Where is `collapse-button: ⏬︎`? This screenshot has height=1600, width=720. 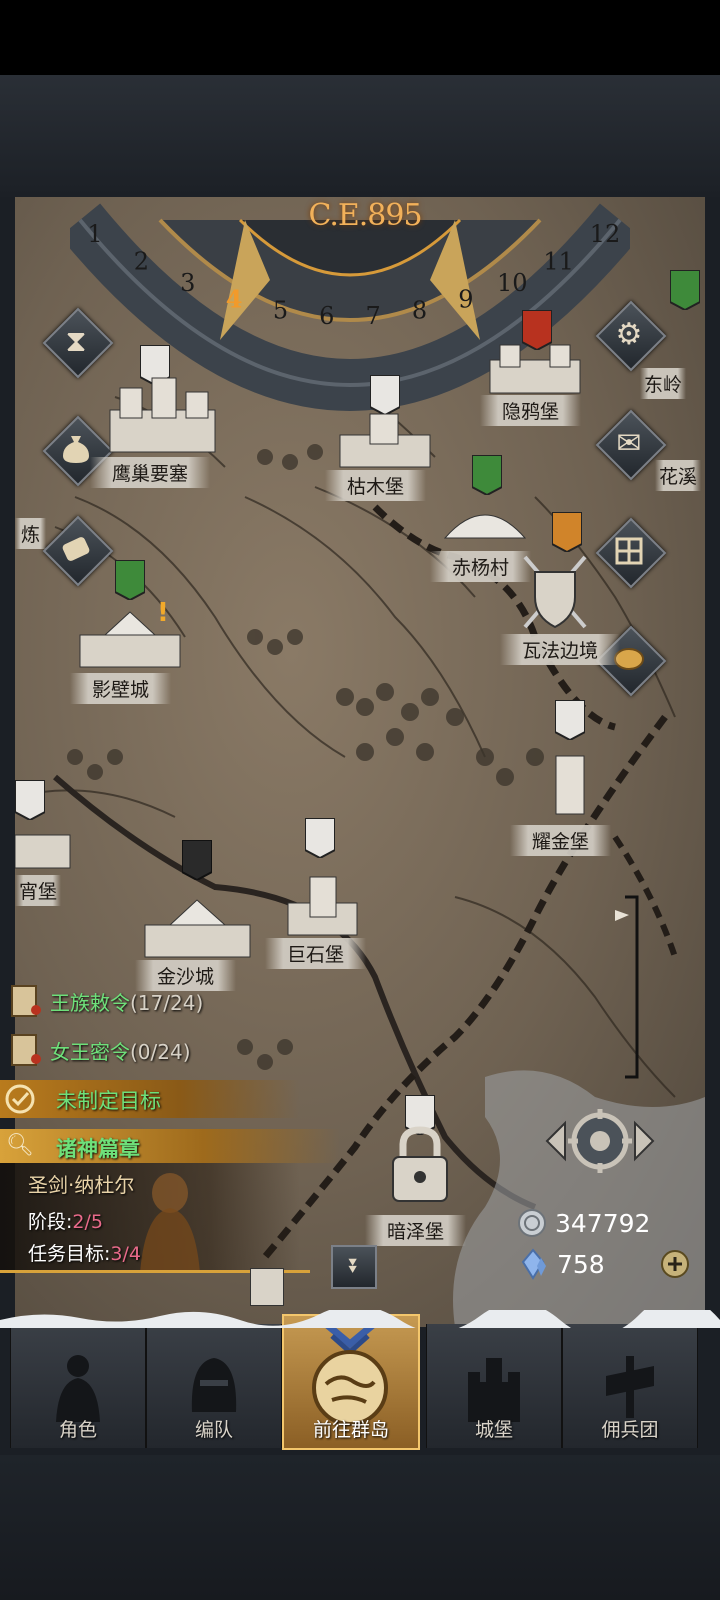
collapse-button: ⏬︎ is located at coordinates (354, 1267).